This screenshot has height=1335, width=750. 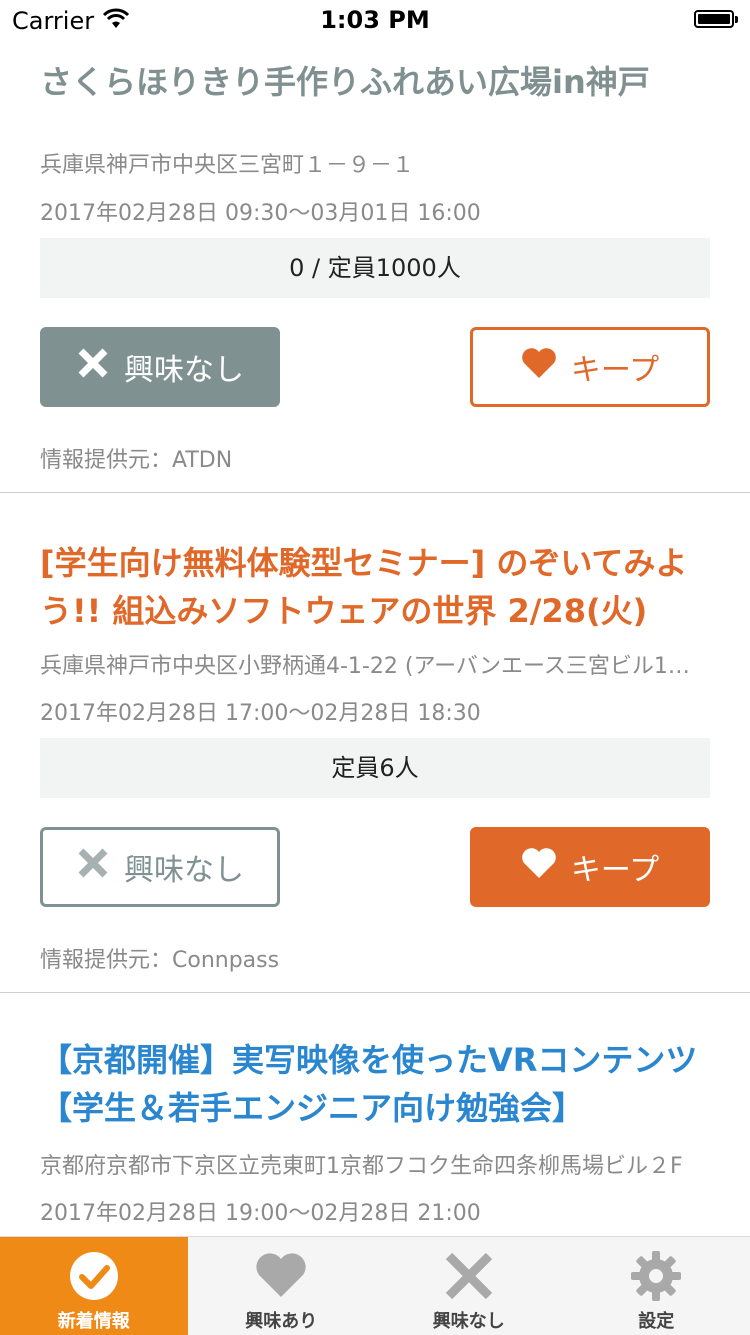 What do you see at coordinates (94, 1320) in the screenshot?
I see `tab-label: 新着情報` at bounding box center [94, 1320].